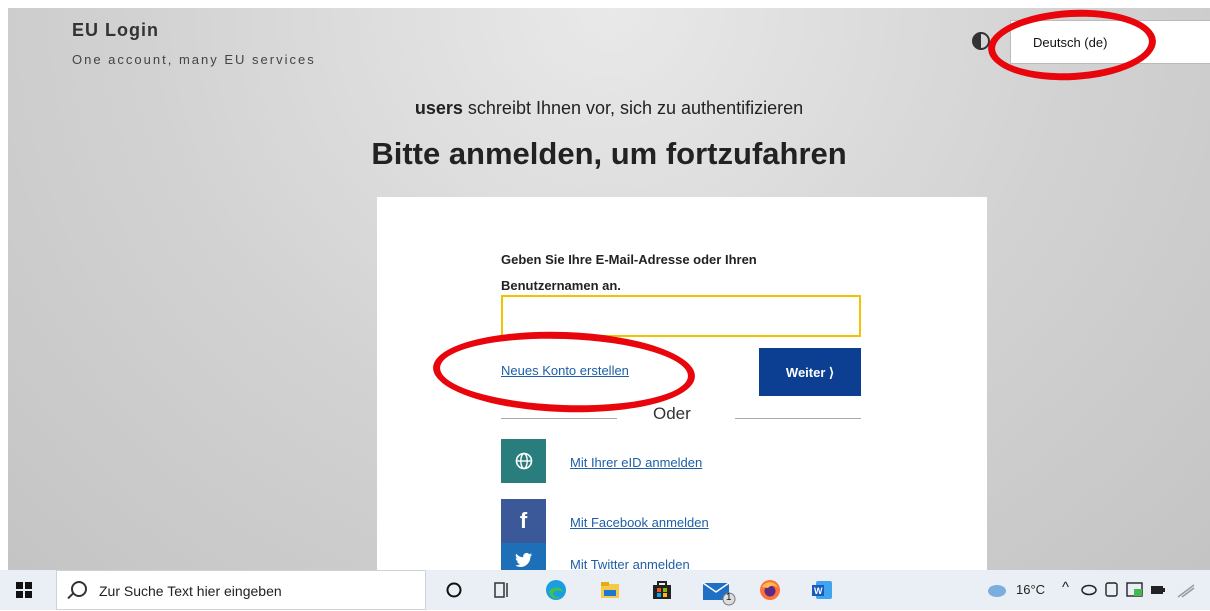 This screenshot has width=1210, height=611. What do you see at coordinates (502, 590) in the screenshot?
I see `task-view-icon` at bounding box center [502, 590].